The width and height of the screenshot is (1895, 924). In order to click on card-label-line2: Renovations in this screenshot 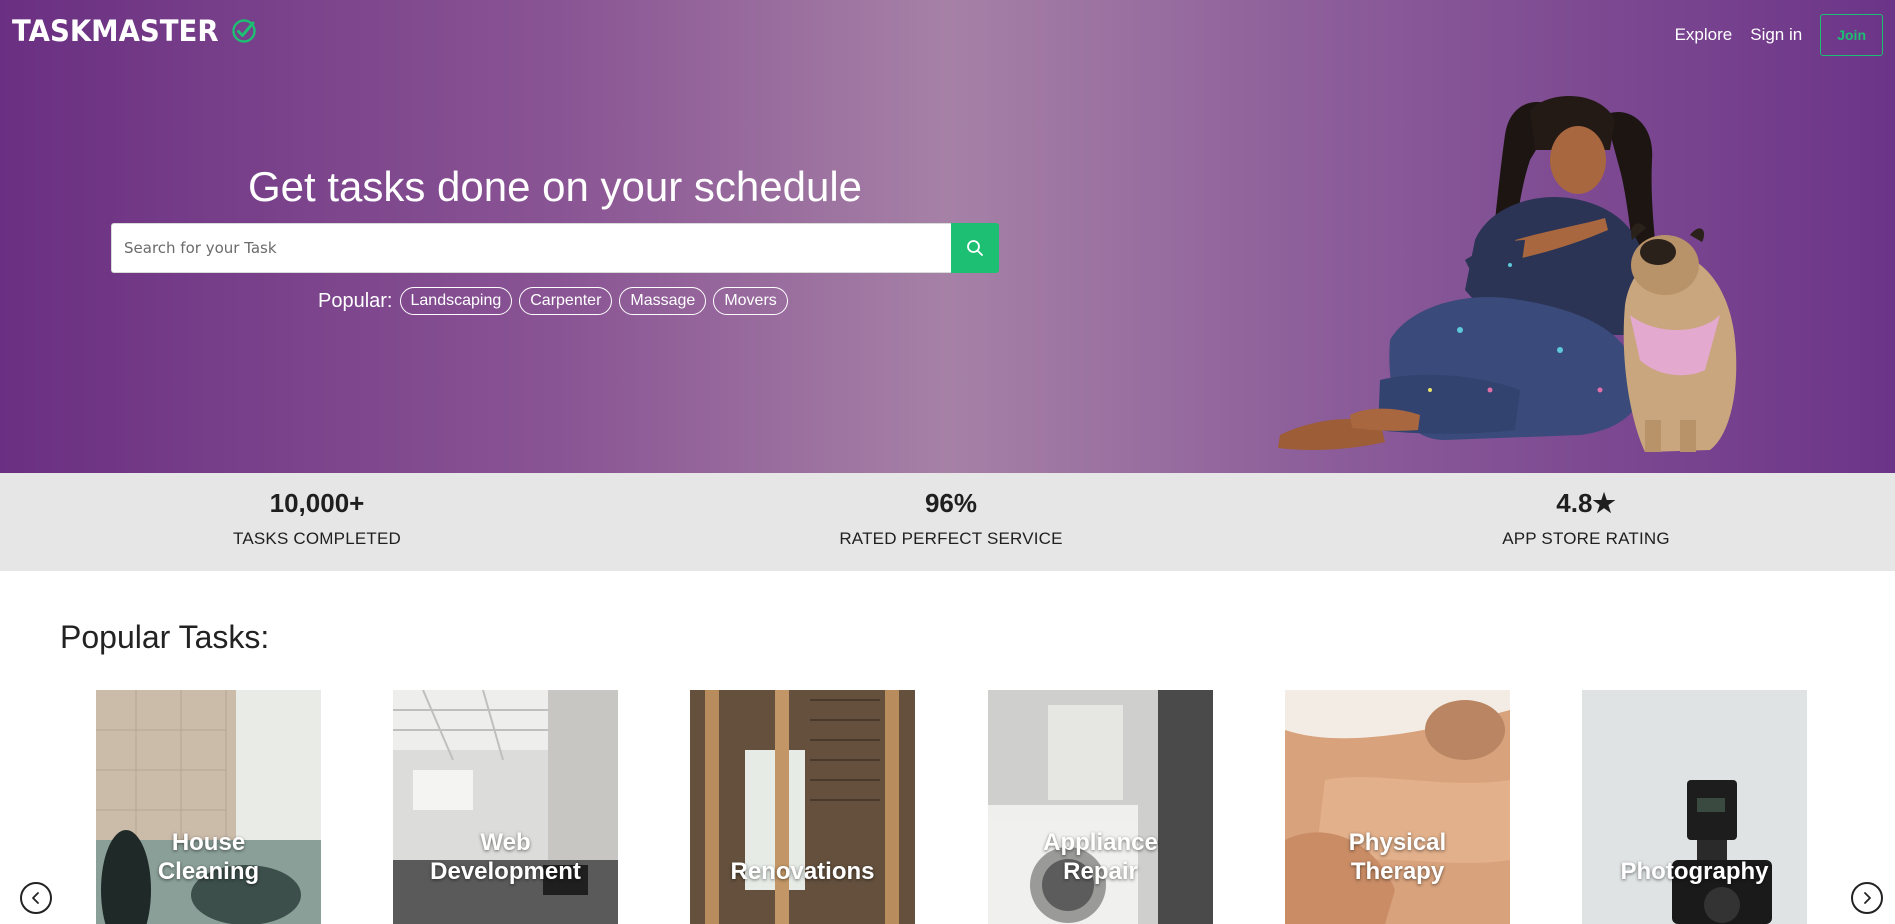, I will do `click(802, 871)`.